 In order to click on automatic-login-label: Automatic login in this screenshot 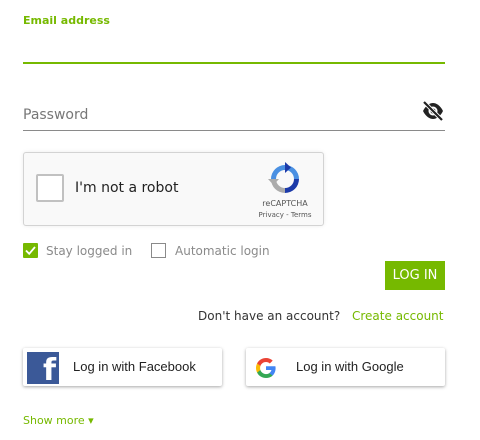, I will do `click(222, 251)`.